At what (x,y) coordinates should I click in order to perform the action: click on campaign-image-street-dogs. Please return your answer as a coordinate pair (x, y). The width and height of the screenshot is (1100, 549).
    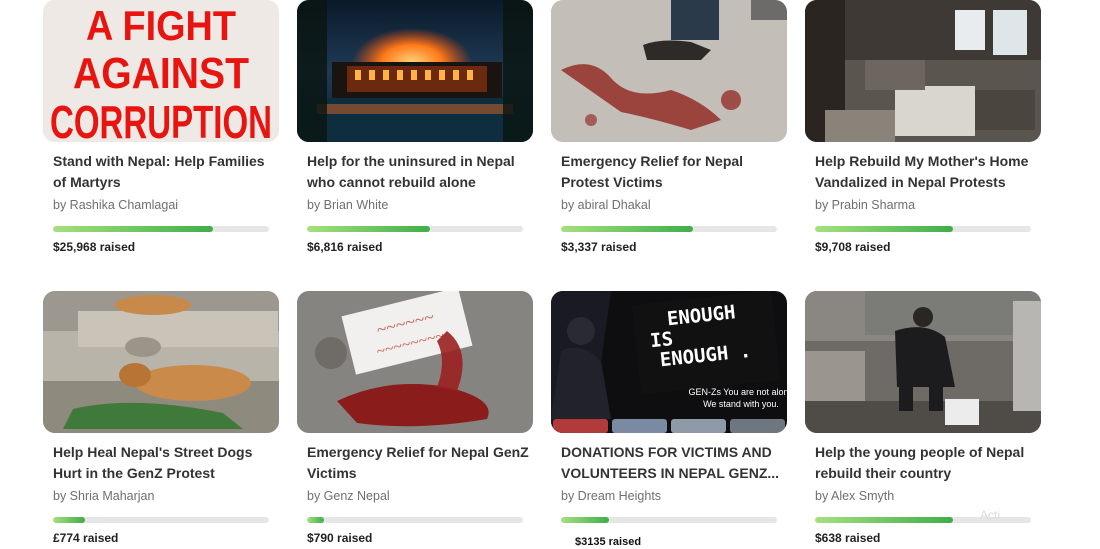
    Looking at the image, I should click on (161, 362).